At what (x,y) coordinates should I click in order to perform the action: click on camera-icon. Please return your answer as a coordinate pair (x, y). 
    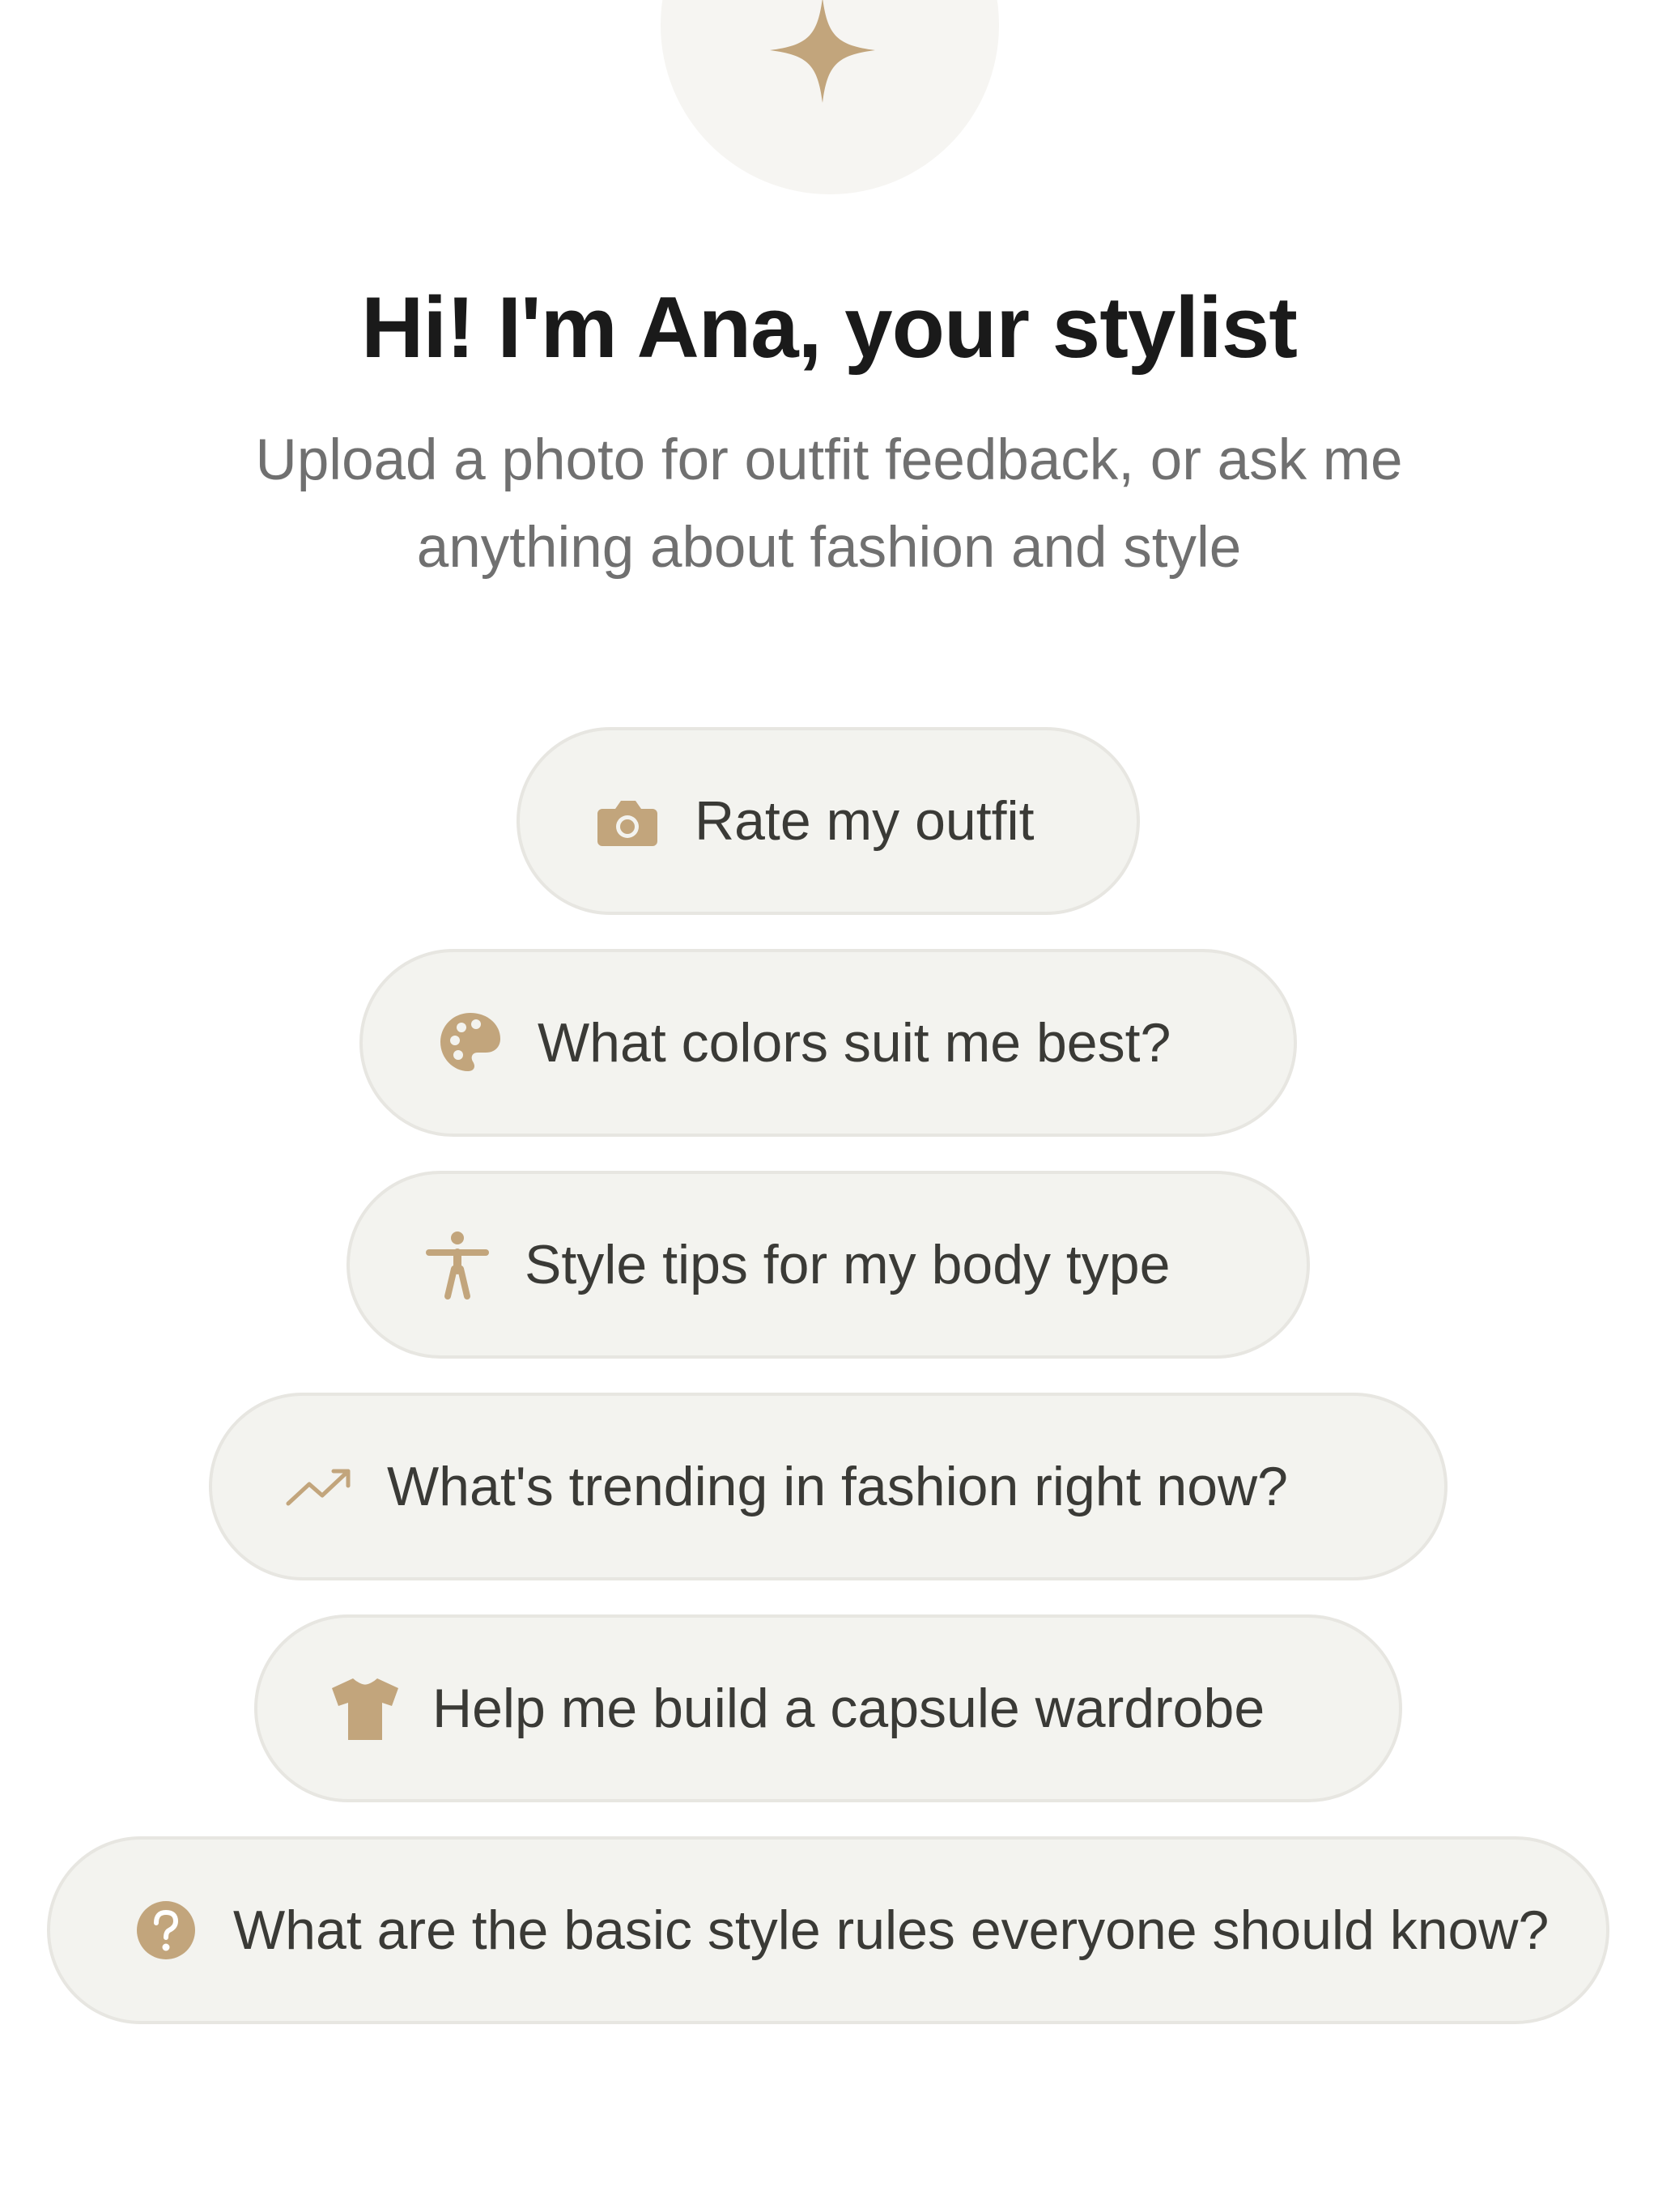
    Looking at the image, I should click on (627, 821).